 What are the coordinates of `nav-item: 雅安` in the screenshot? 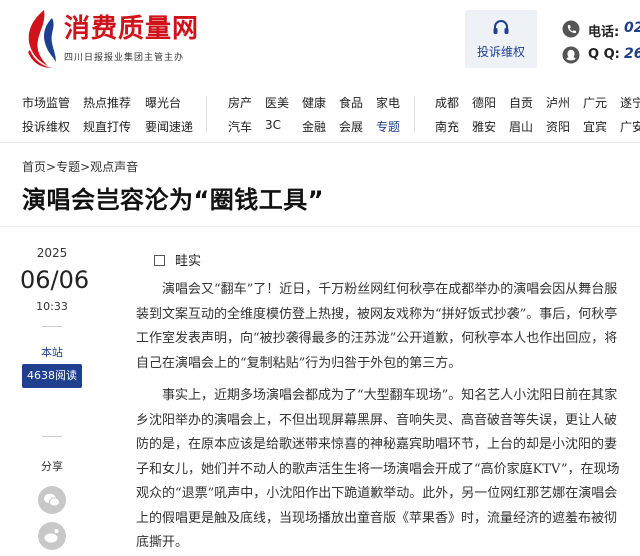 It's located at (484, 126).